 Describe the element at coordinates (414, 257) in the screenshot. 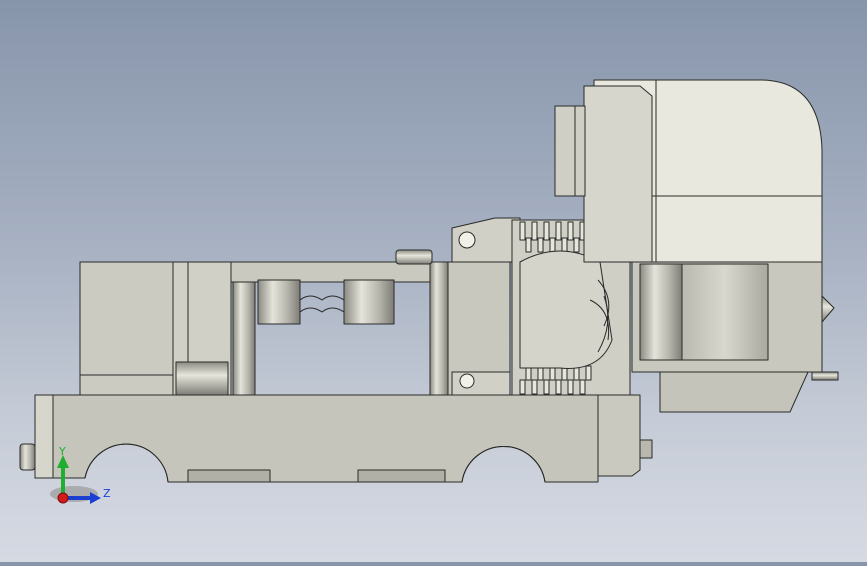

I see `carriage-top-pin` at that location.